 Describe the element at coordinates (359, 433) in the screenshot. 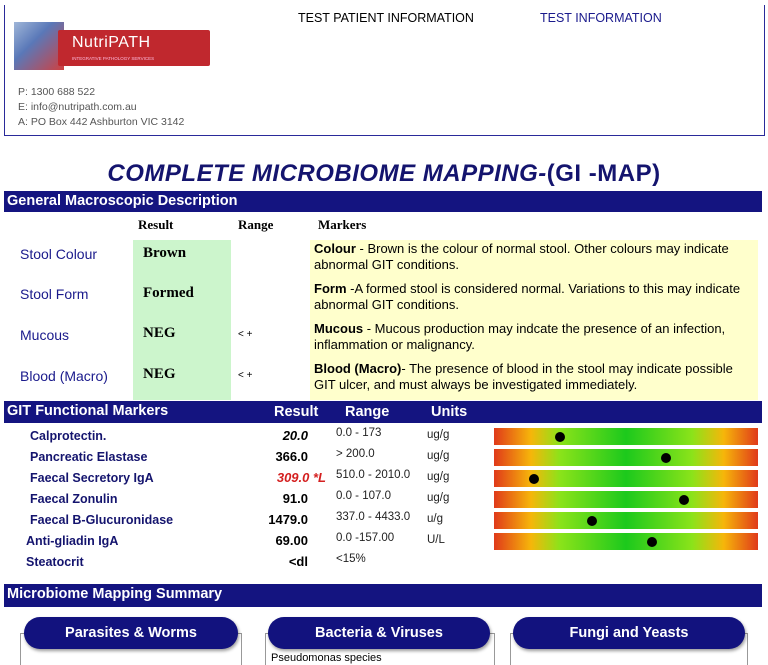

I see `git-marker-range: 0.0 - 173` at that location.